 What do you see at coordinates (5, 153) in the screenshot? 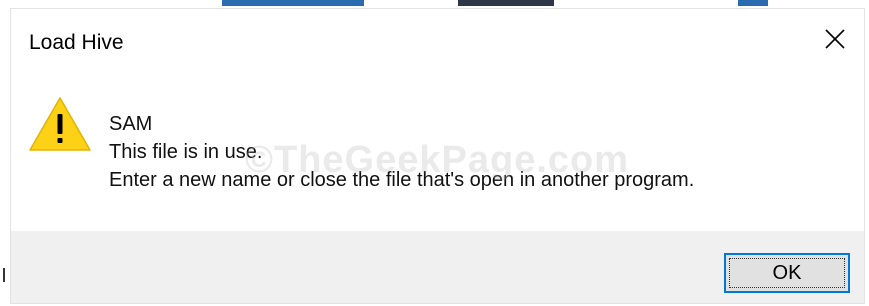
I see `background-window-edge` at bounding box center [5, 153].